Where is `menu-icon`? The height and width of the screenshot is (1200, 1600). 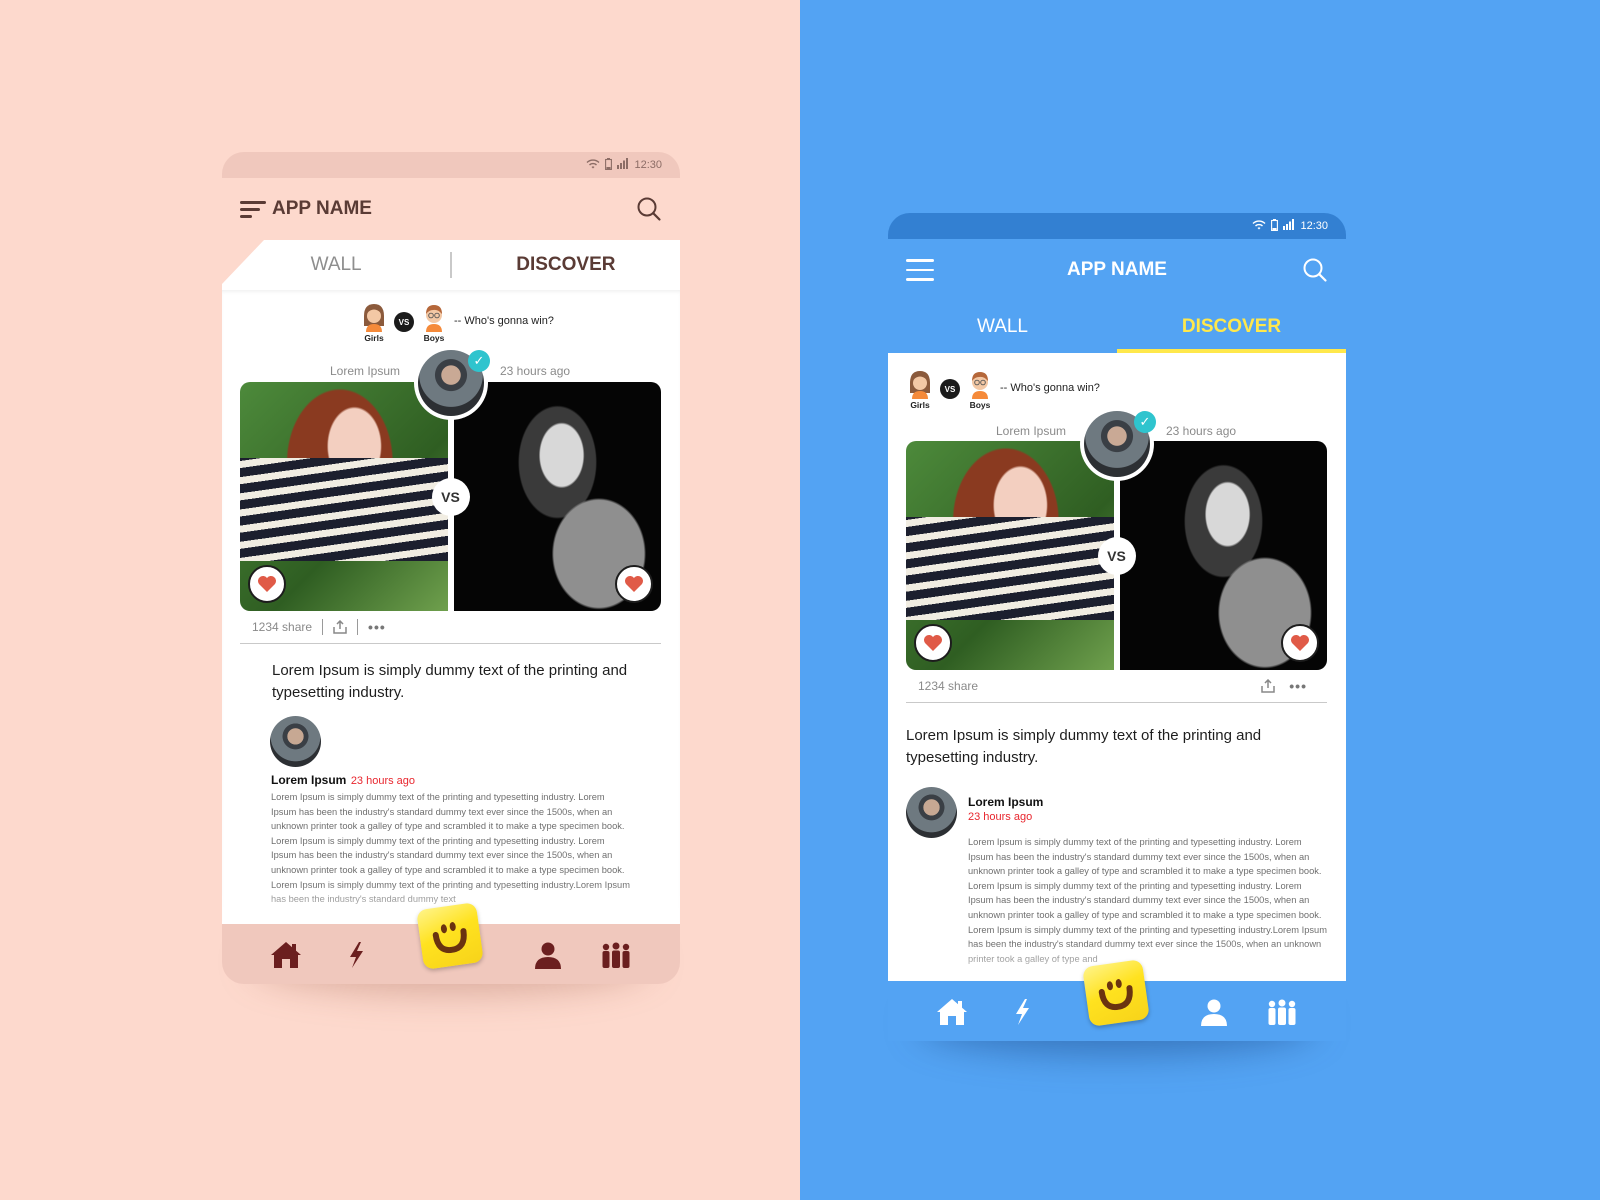
menu-icon is located at coordinates (253, 202).